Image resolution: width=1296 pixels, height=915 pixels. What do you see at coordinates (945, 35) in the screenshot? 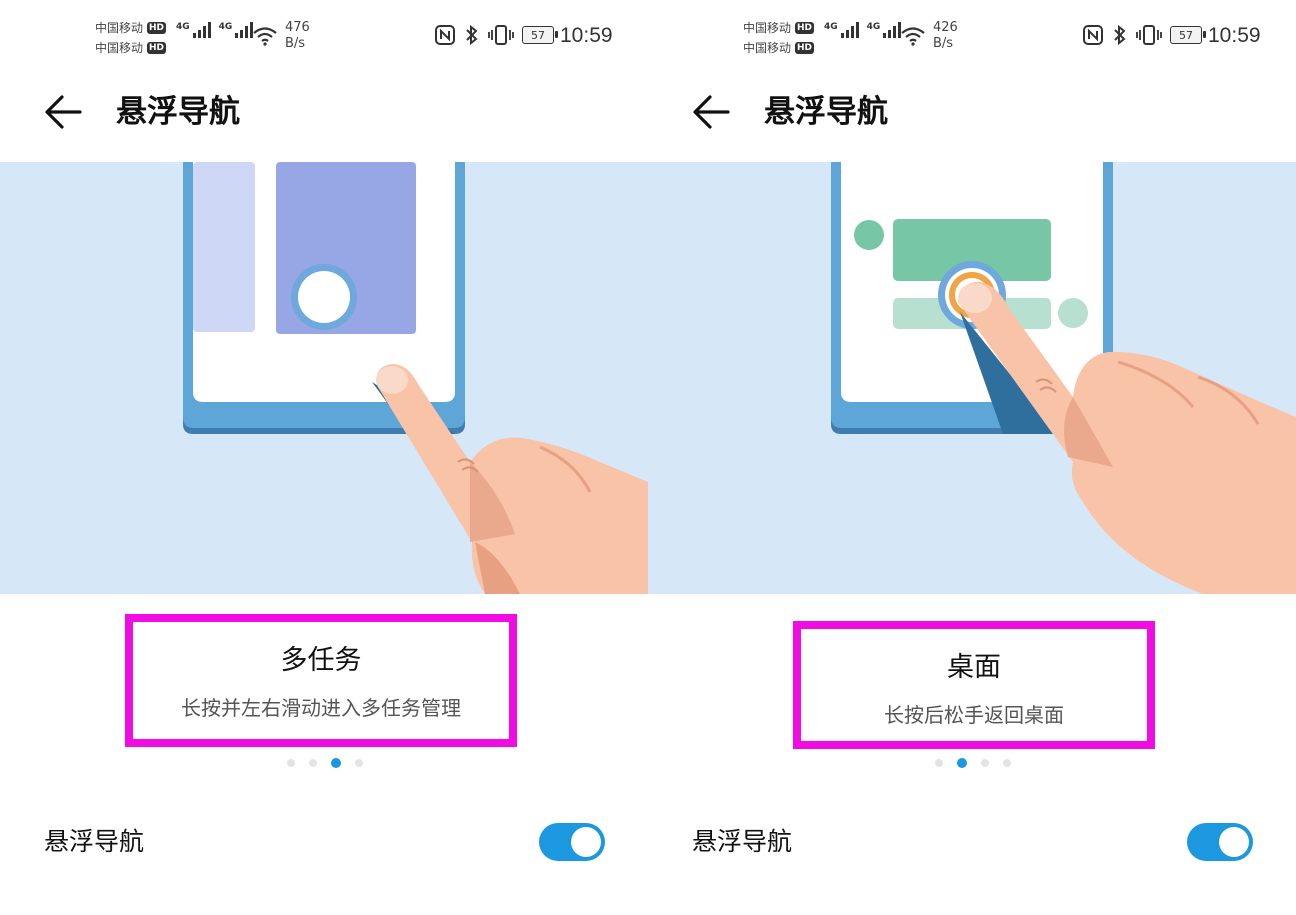
I see `network-speed: 426 B/s` at bounding box center [945, 35].